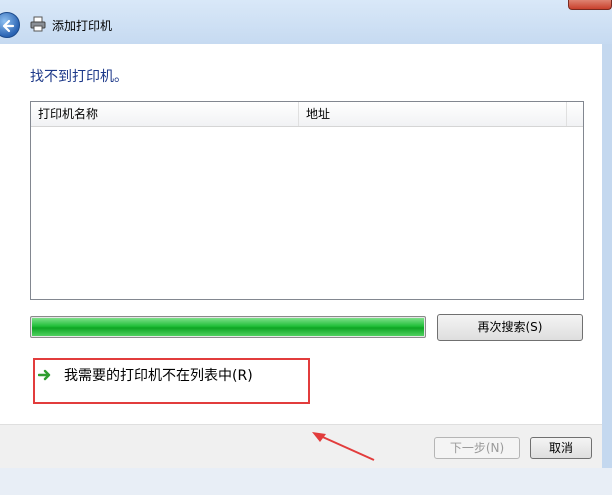 Image resolution: width=612 pixels, height=495 pixels. I want to click on search-again-button: 再次搜索(S), so click(510, 327).